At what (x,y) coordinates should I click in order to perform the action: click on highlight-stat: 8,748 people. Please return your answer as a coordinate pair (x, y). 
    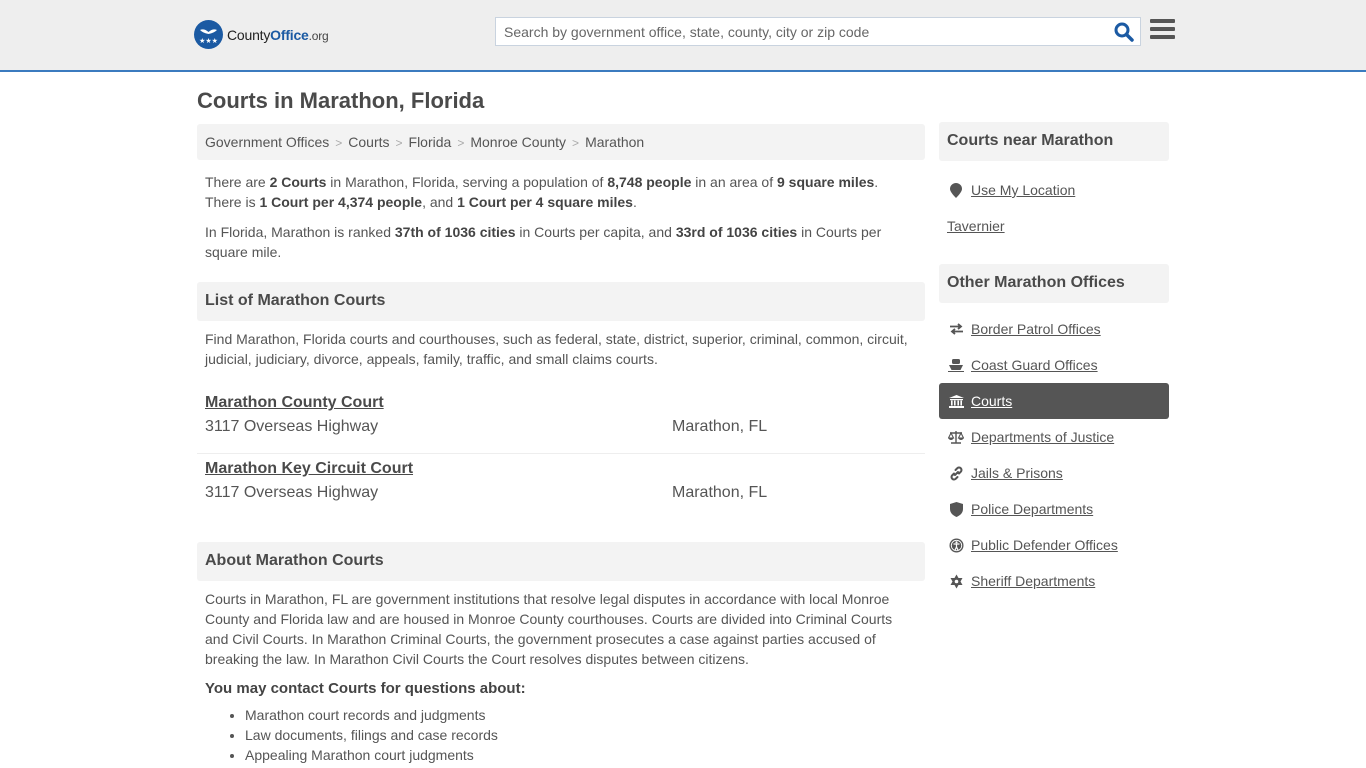
    Looking at the image, I should click on (649, 182).